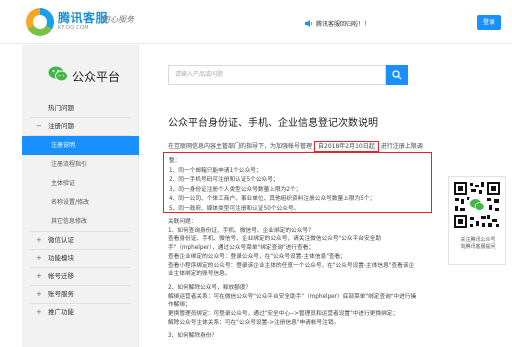 The width and height of the screenshot is (512, 347). I want to click on body-line: 解除公众号主体关系：可在"公众号设置->注册信息"申请帐号注销。, so click(254, 322).